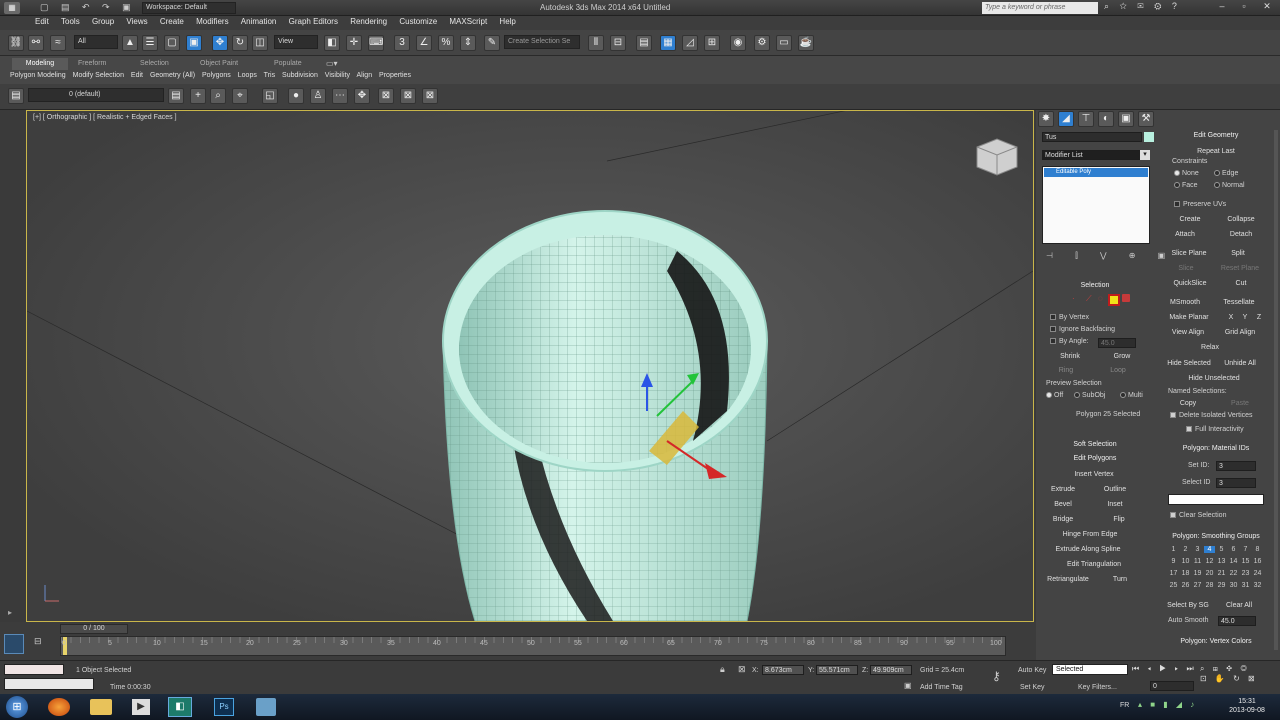  I want to click on cylinder-mesh, so click(605, 415).